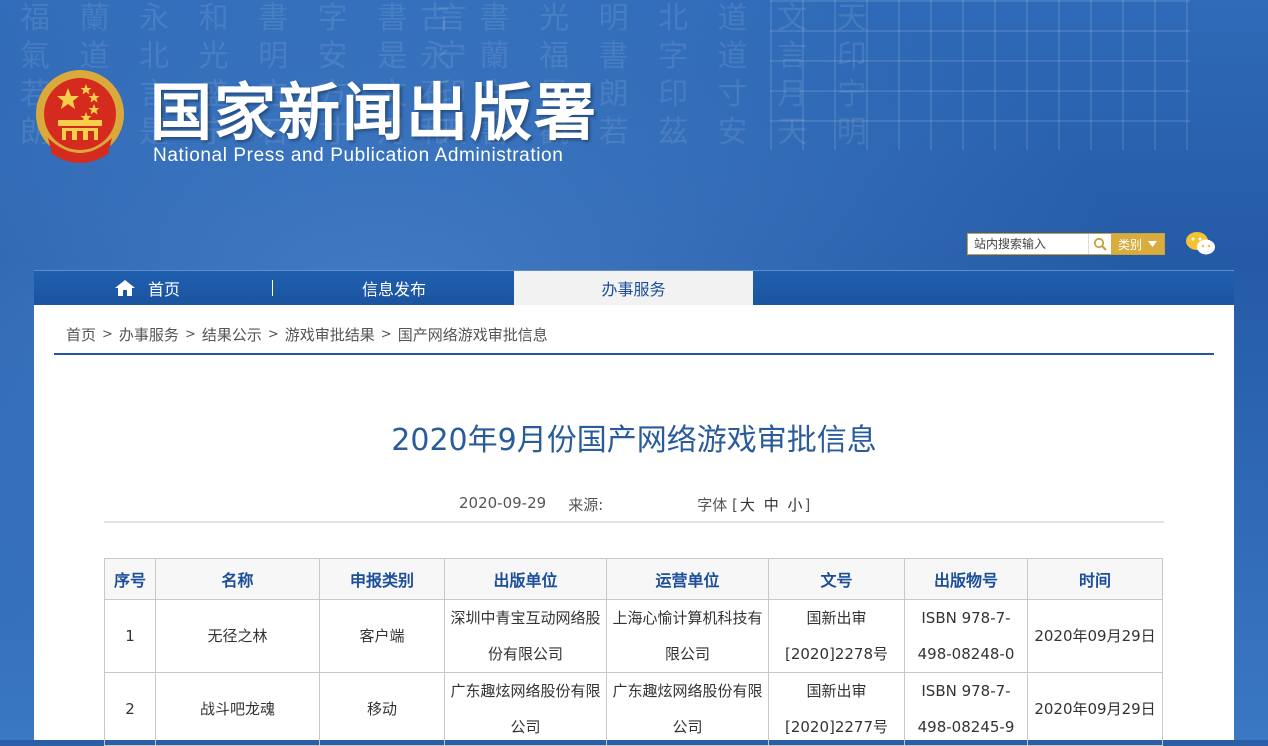 Image resolution: width=1268 pixels, height=746 pixels. Describe the element at coordinates (164, 289) in the screenshot. I see `nav-home-label: 首页` at that location.